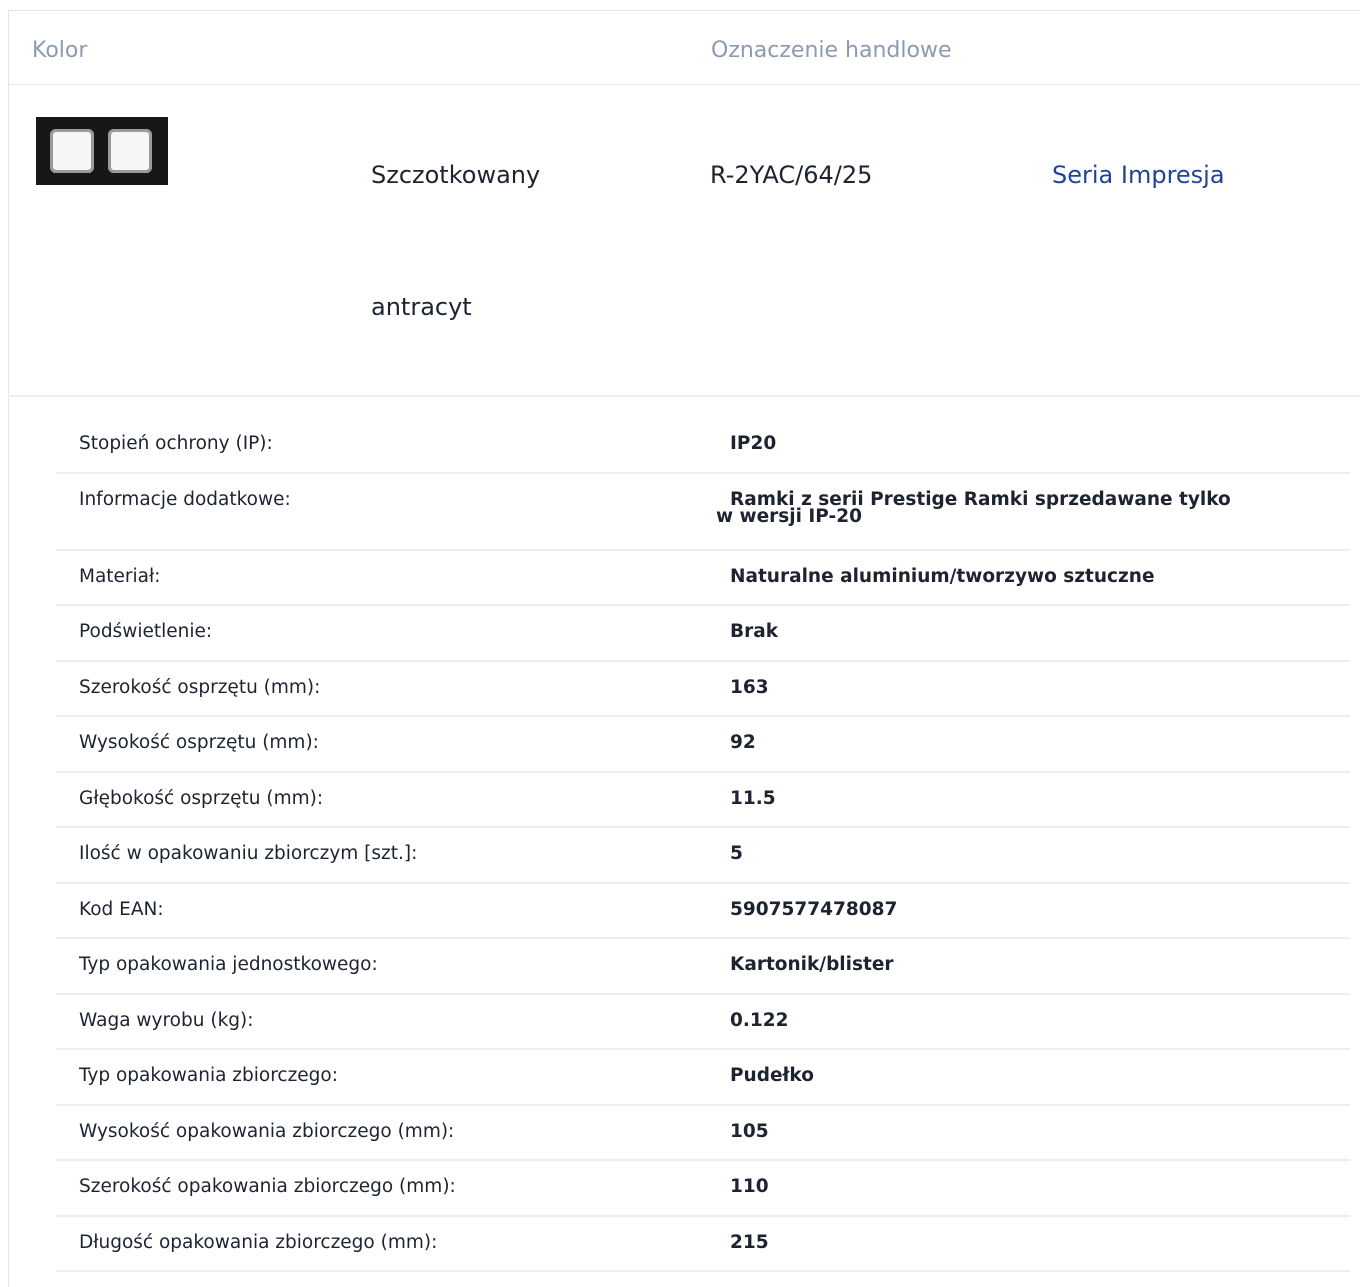 The image size is (1360, 1287). Describe the element at coordinates (120, 576) in the screenshot. I see `spec-label: Materiał:` at that location.